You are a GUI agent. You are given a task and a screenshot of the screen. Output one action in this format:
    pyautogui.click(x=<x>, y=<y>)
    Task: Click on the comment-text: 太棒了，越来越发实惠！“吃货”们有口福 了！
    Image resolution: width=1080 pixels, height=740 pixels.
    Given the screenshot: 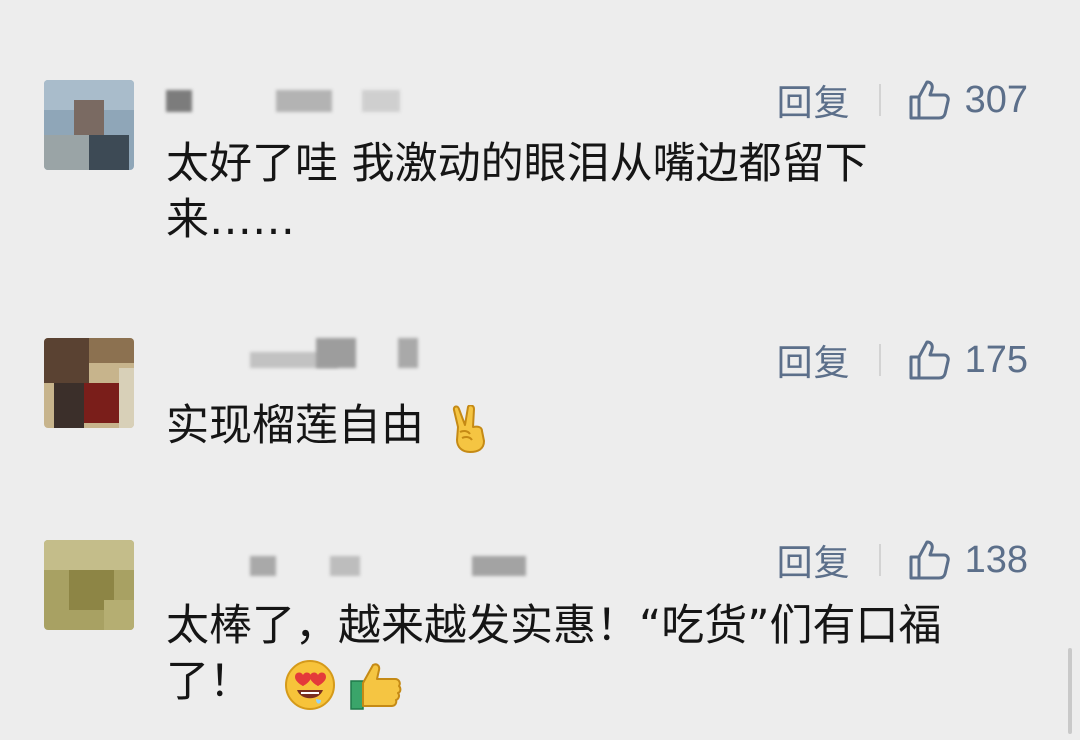 What is the action you would take?
    pyautogui.click(x=566, y=654)
    